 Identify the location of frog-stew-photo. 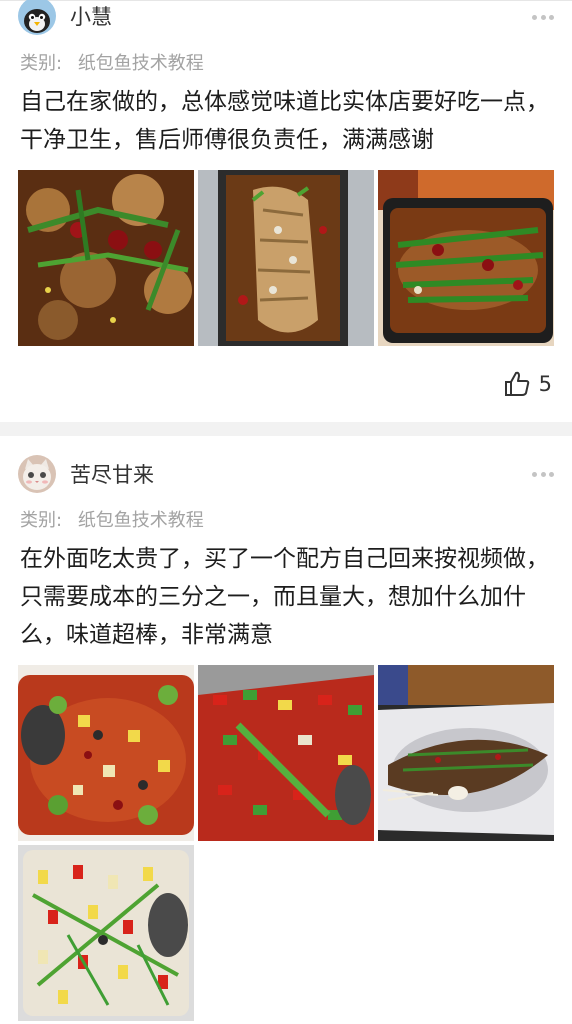
(106, 258).